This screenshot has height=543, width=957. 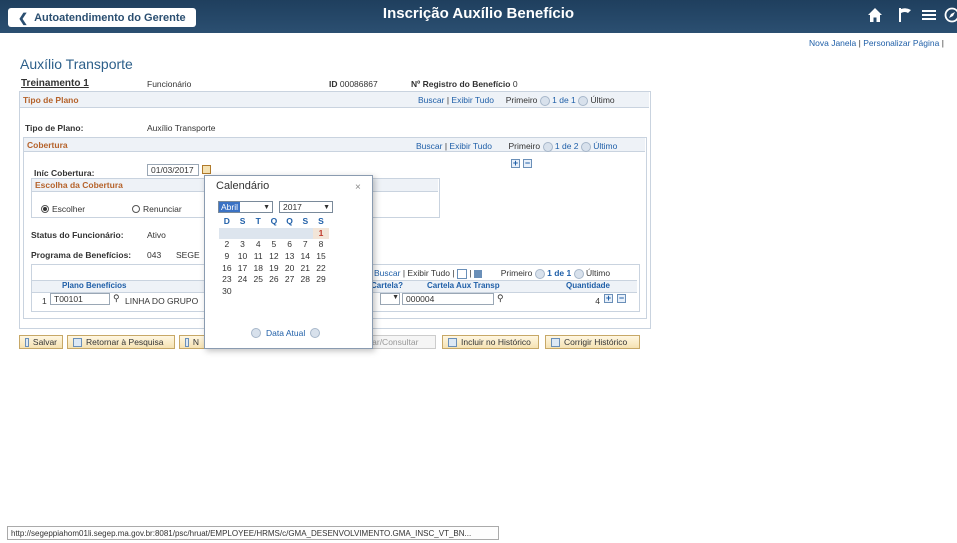 What do you see at coordinates (266, 207) in the screenshot?
I see `chevron-down-icon: ▼` at bounding box center [266, 207].